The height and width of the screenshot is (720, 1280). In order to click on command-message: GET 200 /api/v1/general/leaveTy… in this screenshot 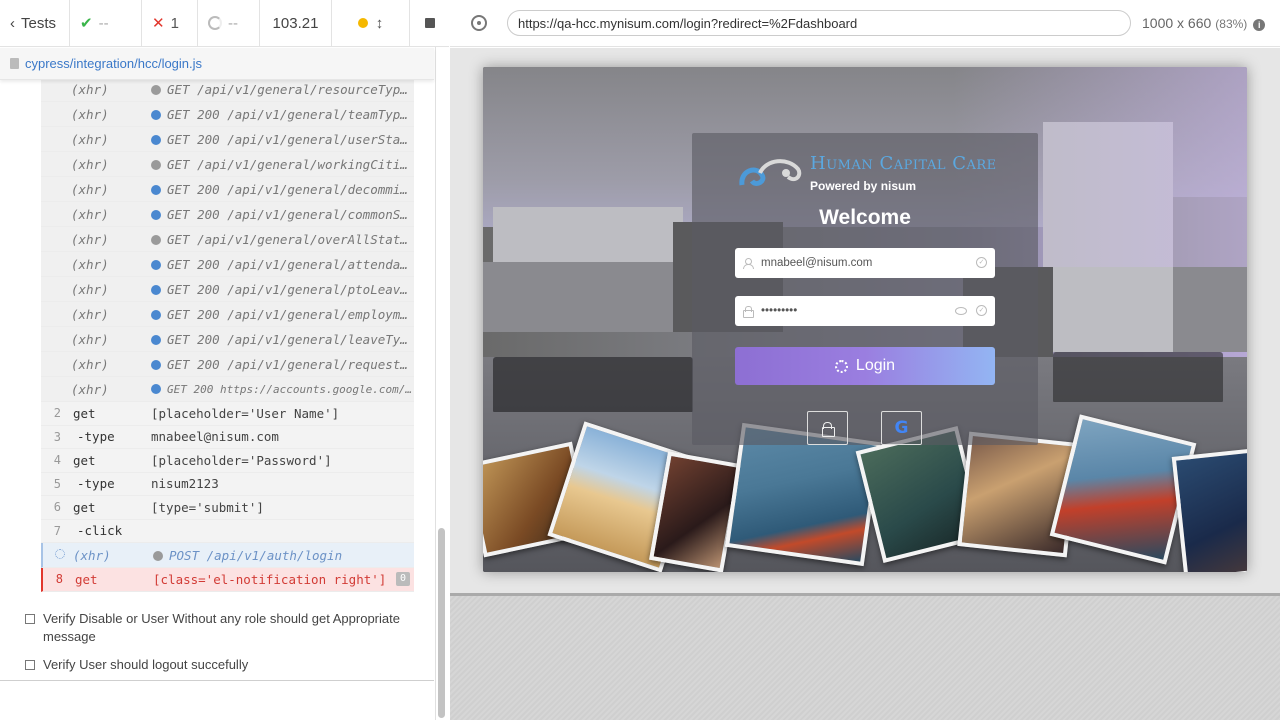, I will do `click(282, 339)`.